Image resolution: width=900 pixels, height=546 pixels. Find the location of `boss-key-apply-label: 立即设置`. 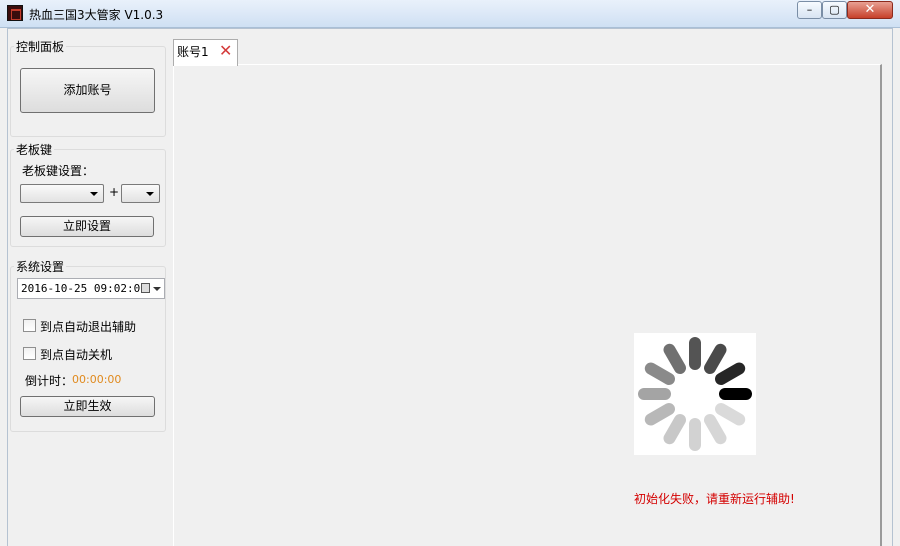

boss-key-apply-label: 立即设置 is located at coordinates (86, 226).